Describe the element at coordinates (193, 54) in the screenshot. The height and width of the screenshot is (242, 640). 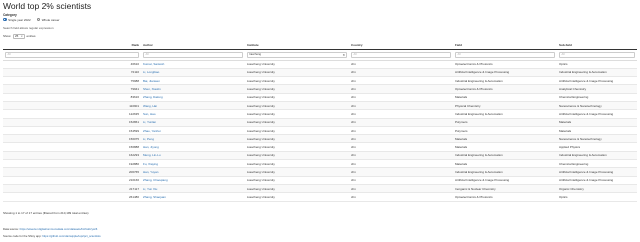
I see `author-filter-input: All` at that location.